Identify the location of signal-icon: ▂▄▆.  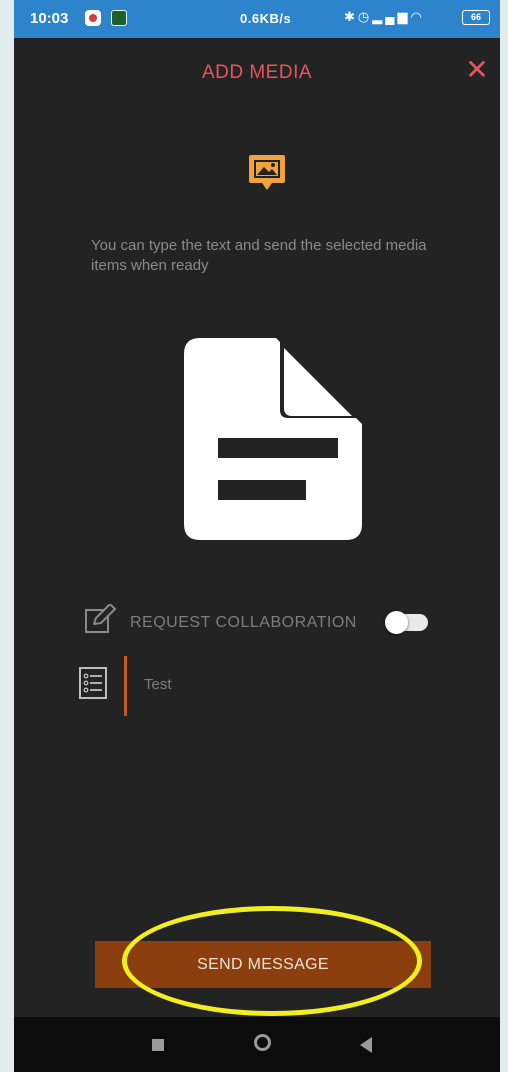
(391, 16).